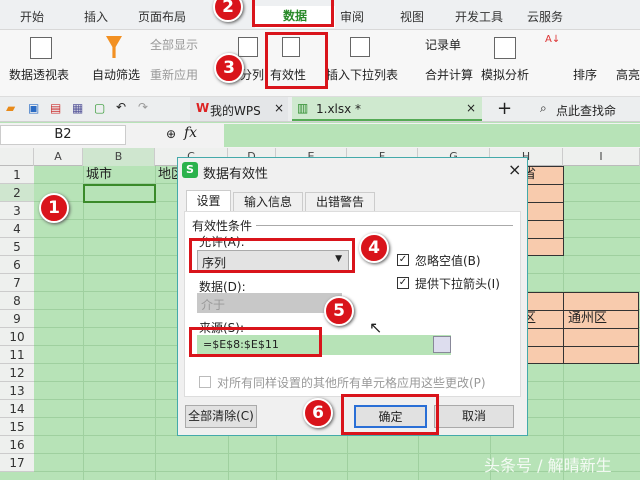 The height and width of the screenshot is (480, 640). What do you see at coordinates (360, 47) in the screenshot?
I see `insert-dropdown-icon` at bounding box center [360, 47].